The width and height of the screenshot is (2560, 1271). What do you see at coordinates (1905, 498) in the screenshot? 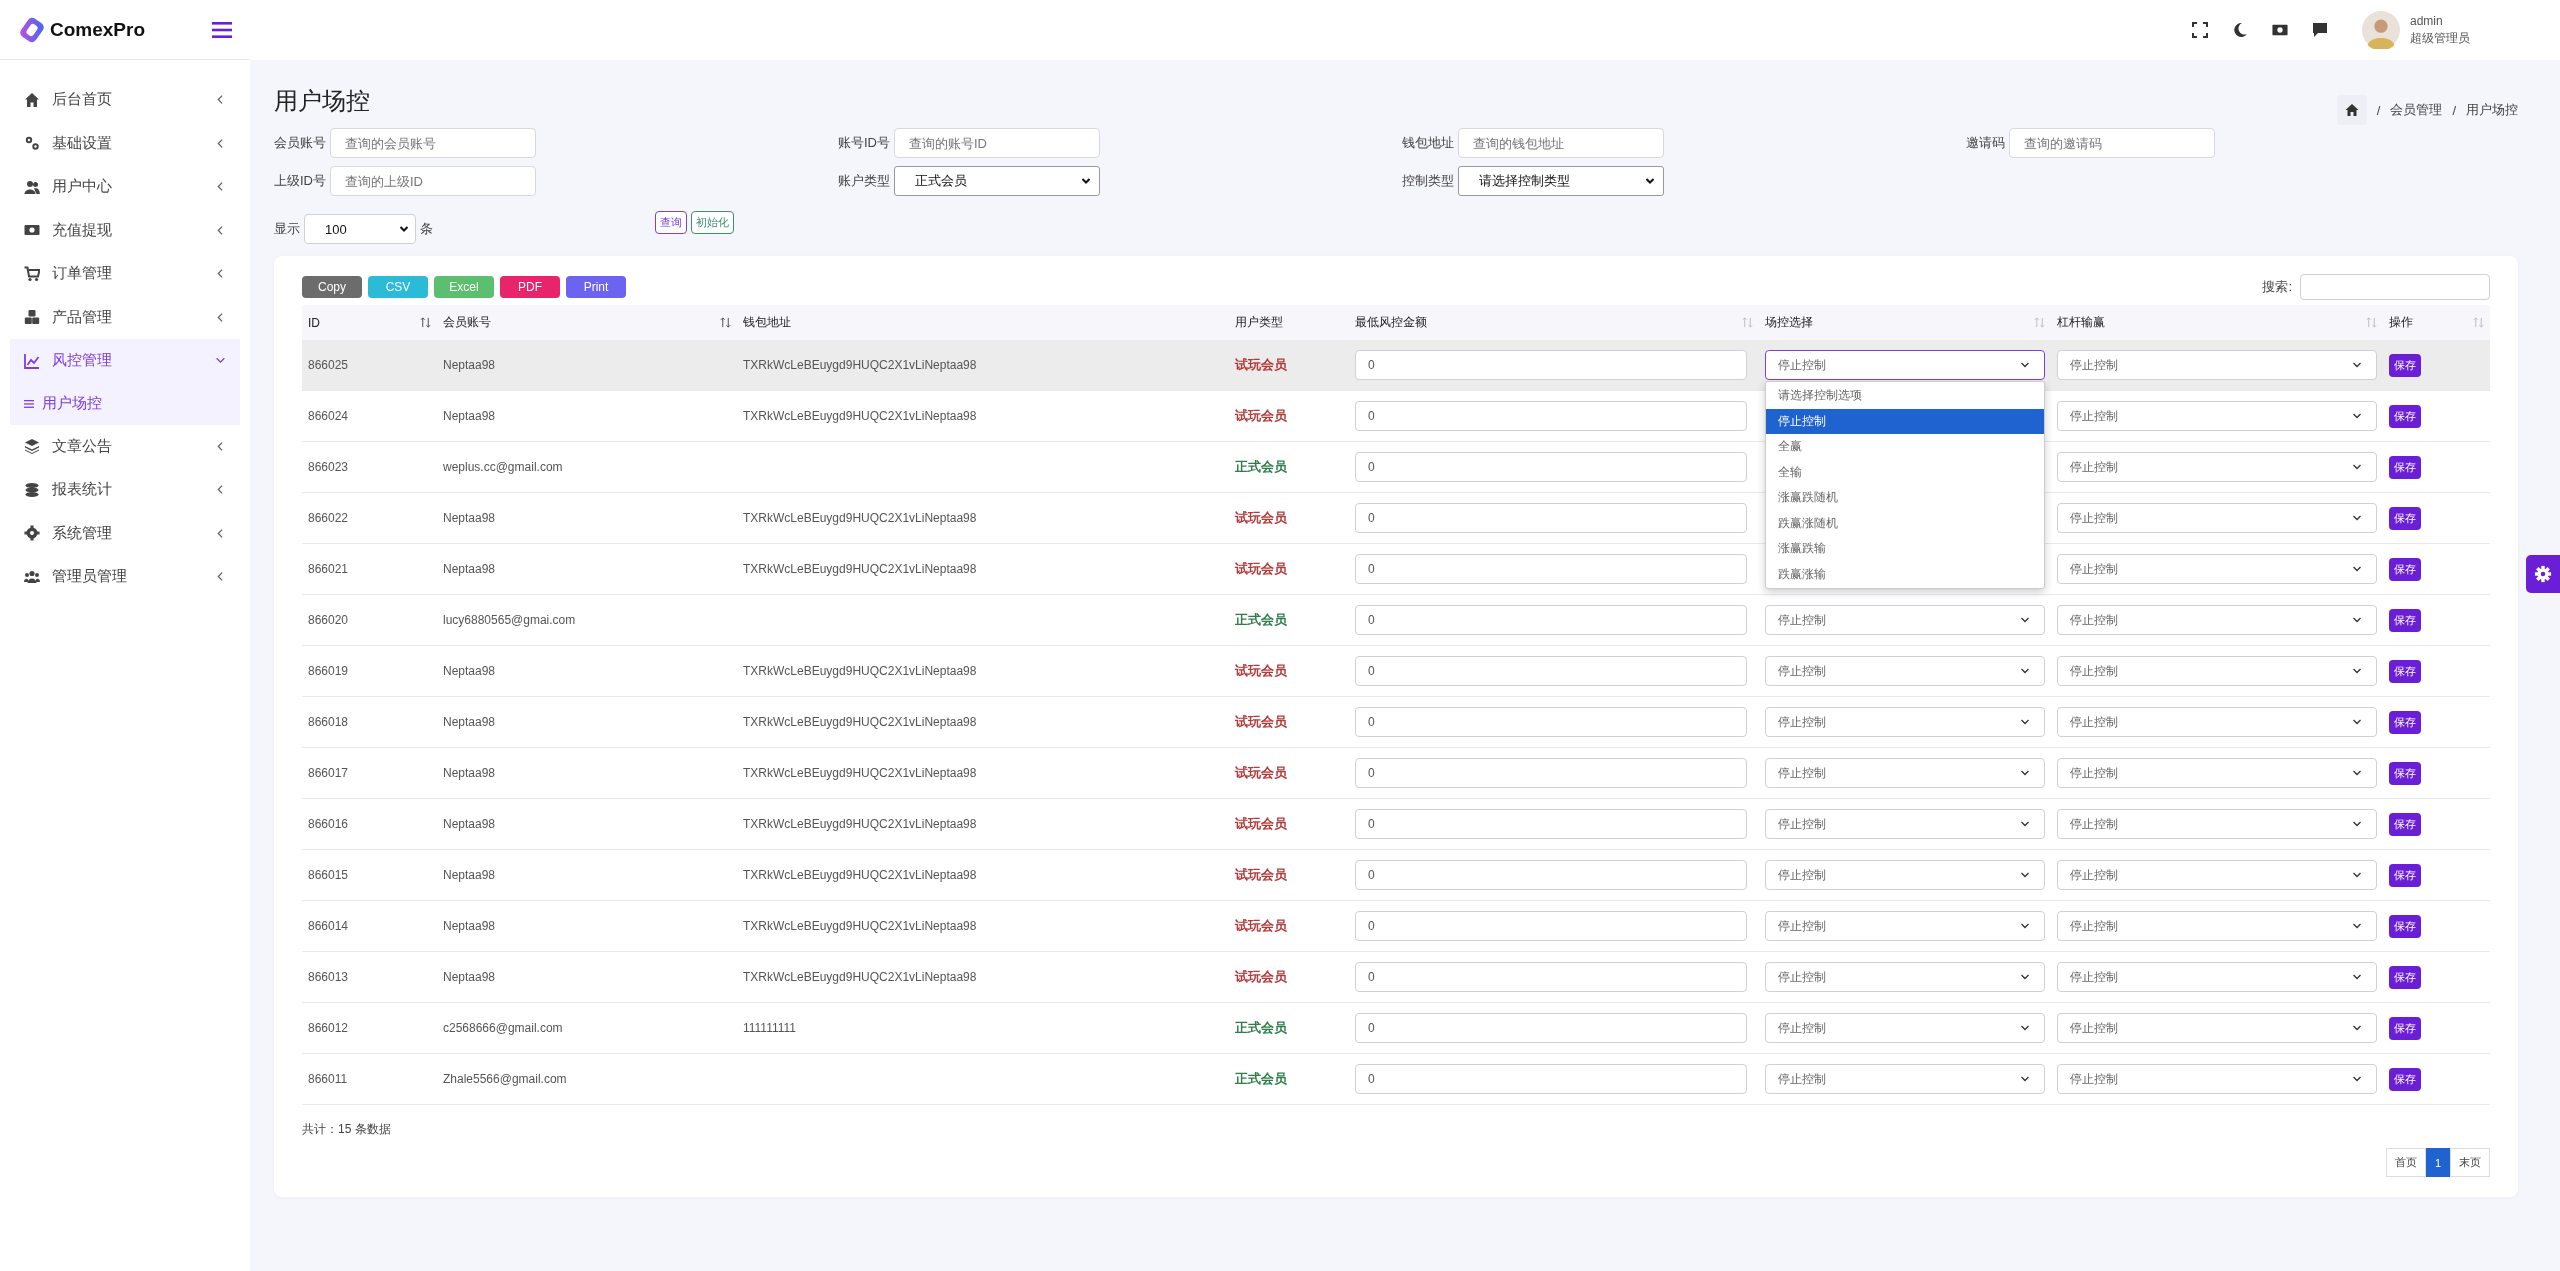
I see `dropdown-option: 涨赢跌随机` at bounding box center [1905, 498].